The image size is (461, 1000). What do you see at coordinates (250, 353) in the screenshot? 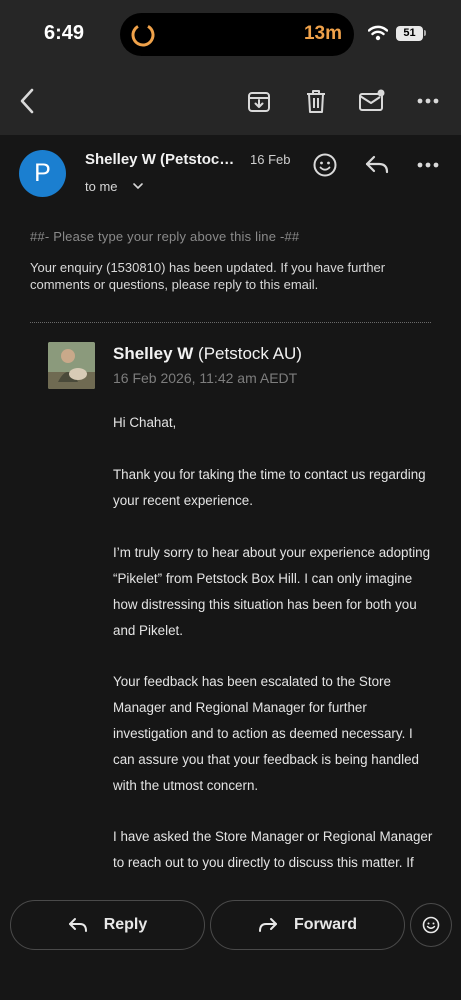
I see `quote-sender-org: (Petstock AU)` at bounding box center [250, 353].